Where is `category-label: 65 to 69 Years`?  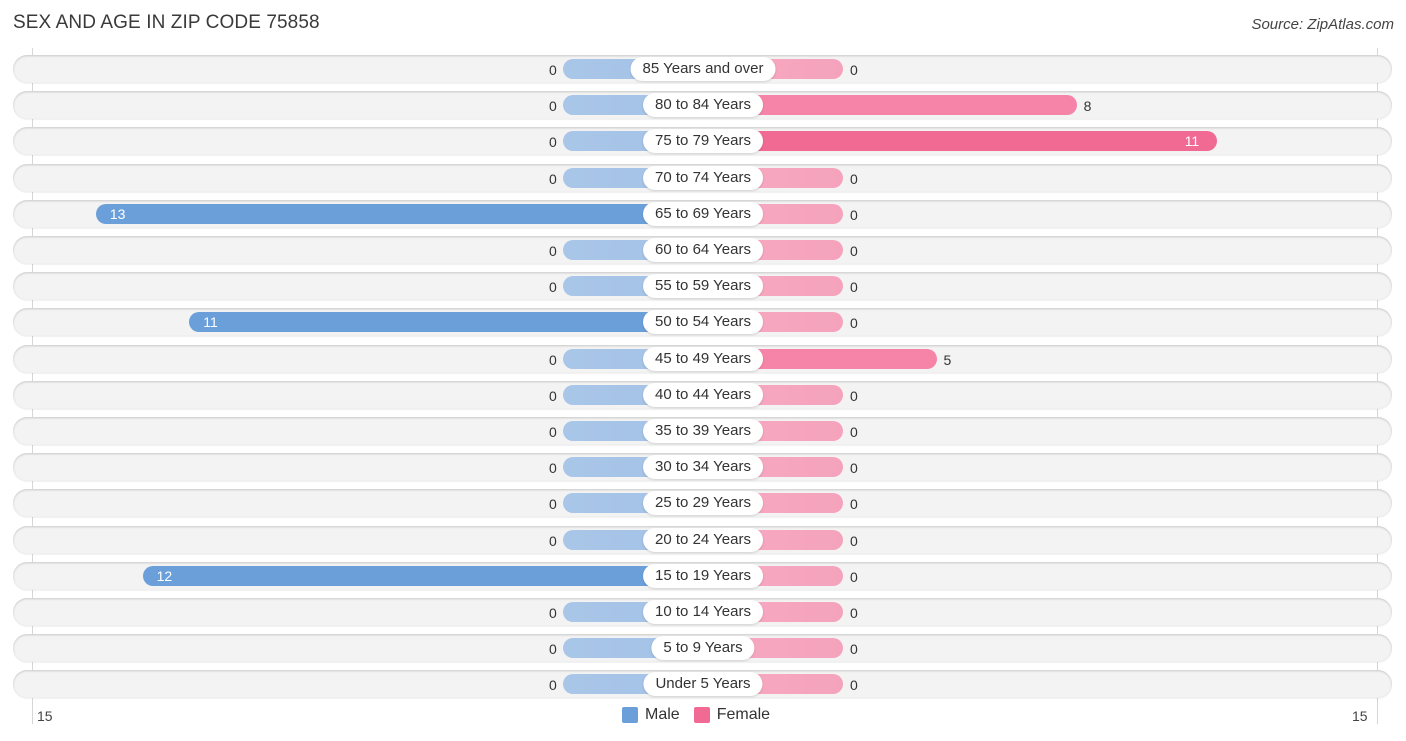
category-label: 65 to 69 Years is located at coordinates (703, 214).